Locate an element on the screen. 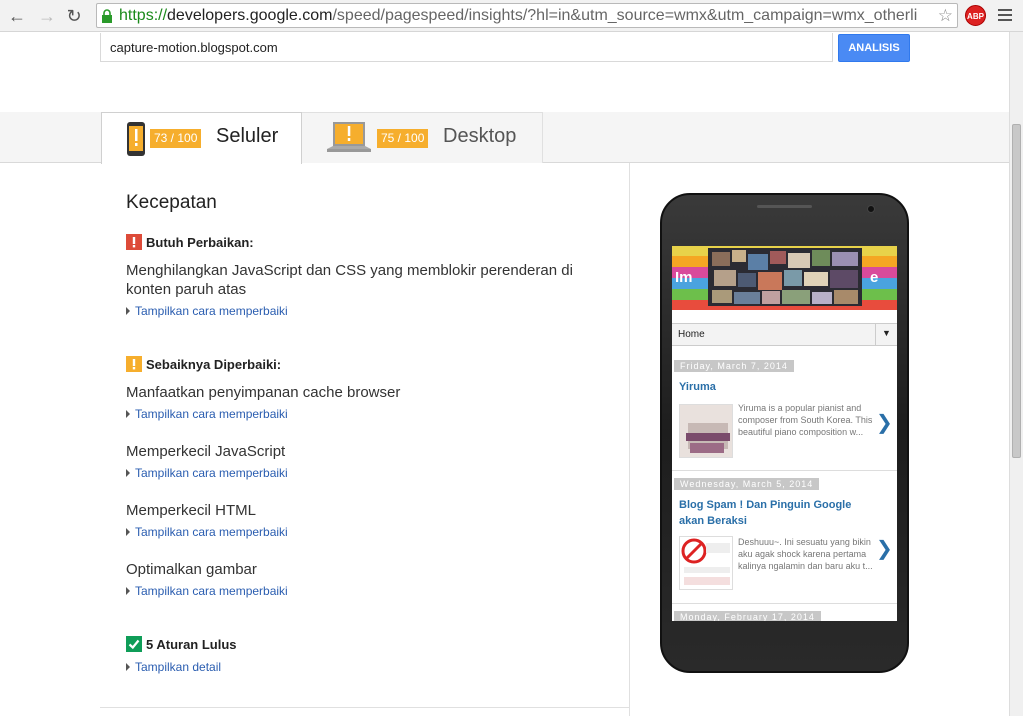  dropdown-arrow-icon: ▼ is located at coordinates (886, 334).